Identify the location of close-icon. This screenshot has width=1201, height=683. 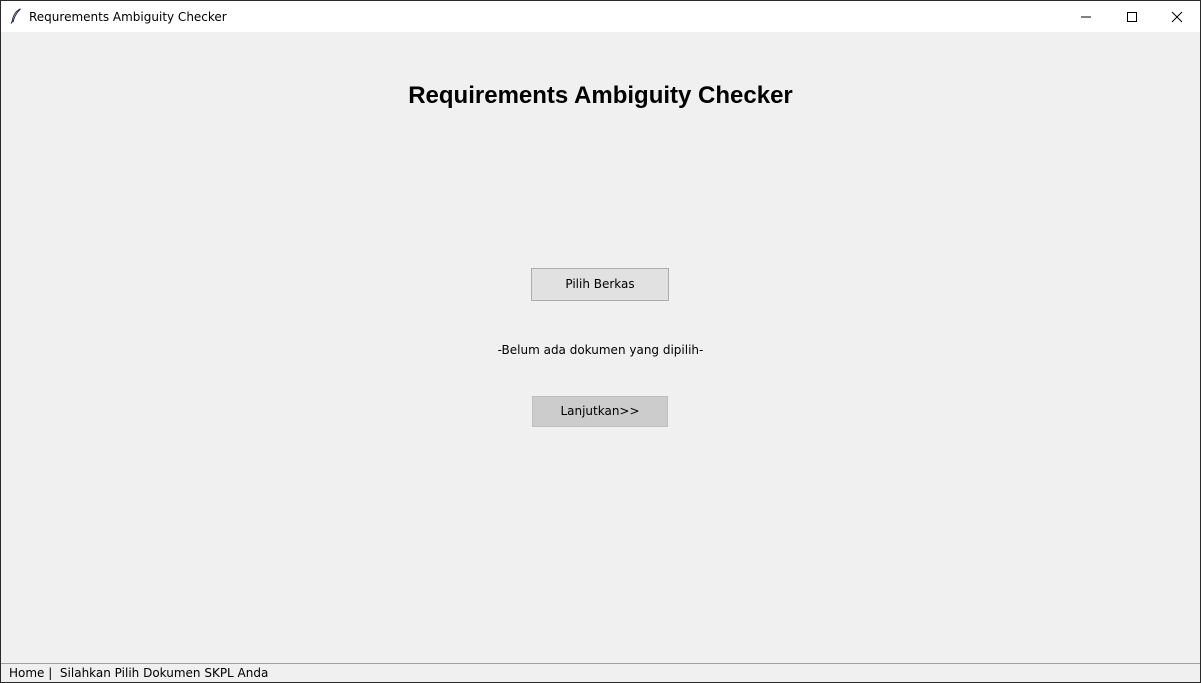
(1177, 17).